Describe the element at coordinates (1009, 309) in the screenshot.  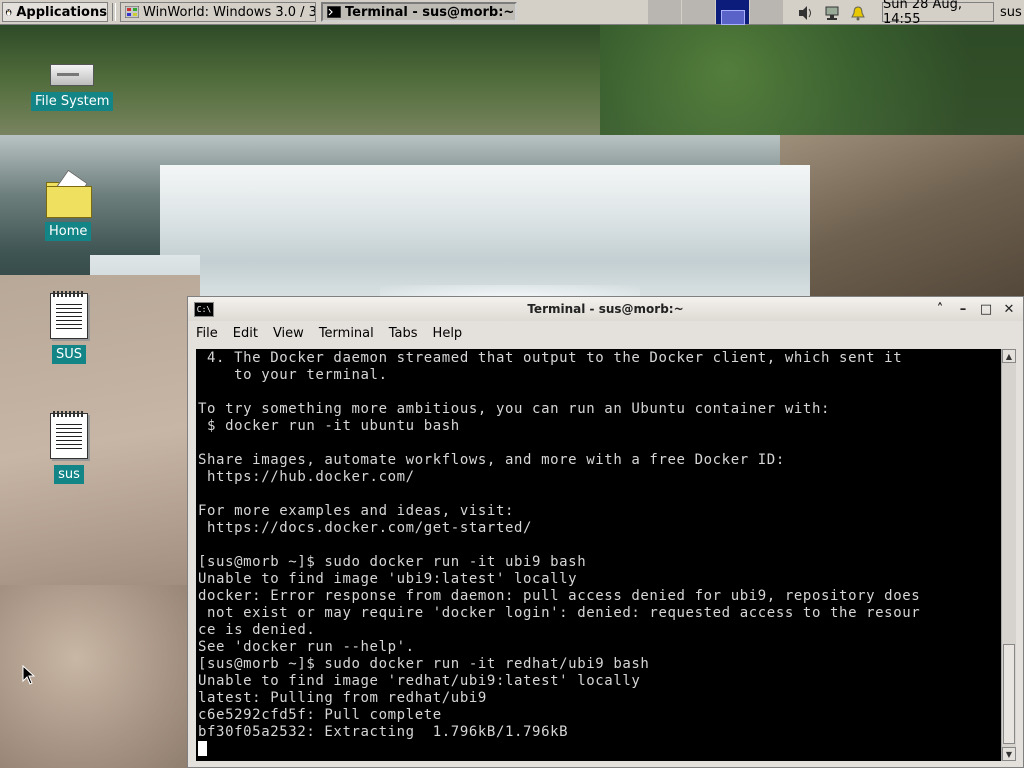
I see `close-button: ✕` at that location.